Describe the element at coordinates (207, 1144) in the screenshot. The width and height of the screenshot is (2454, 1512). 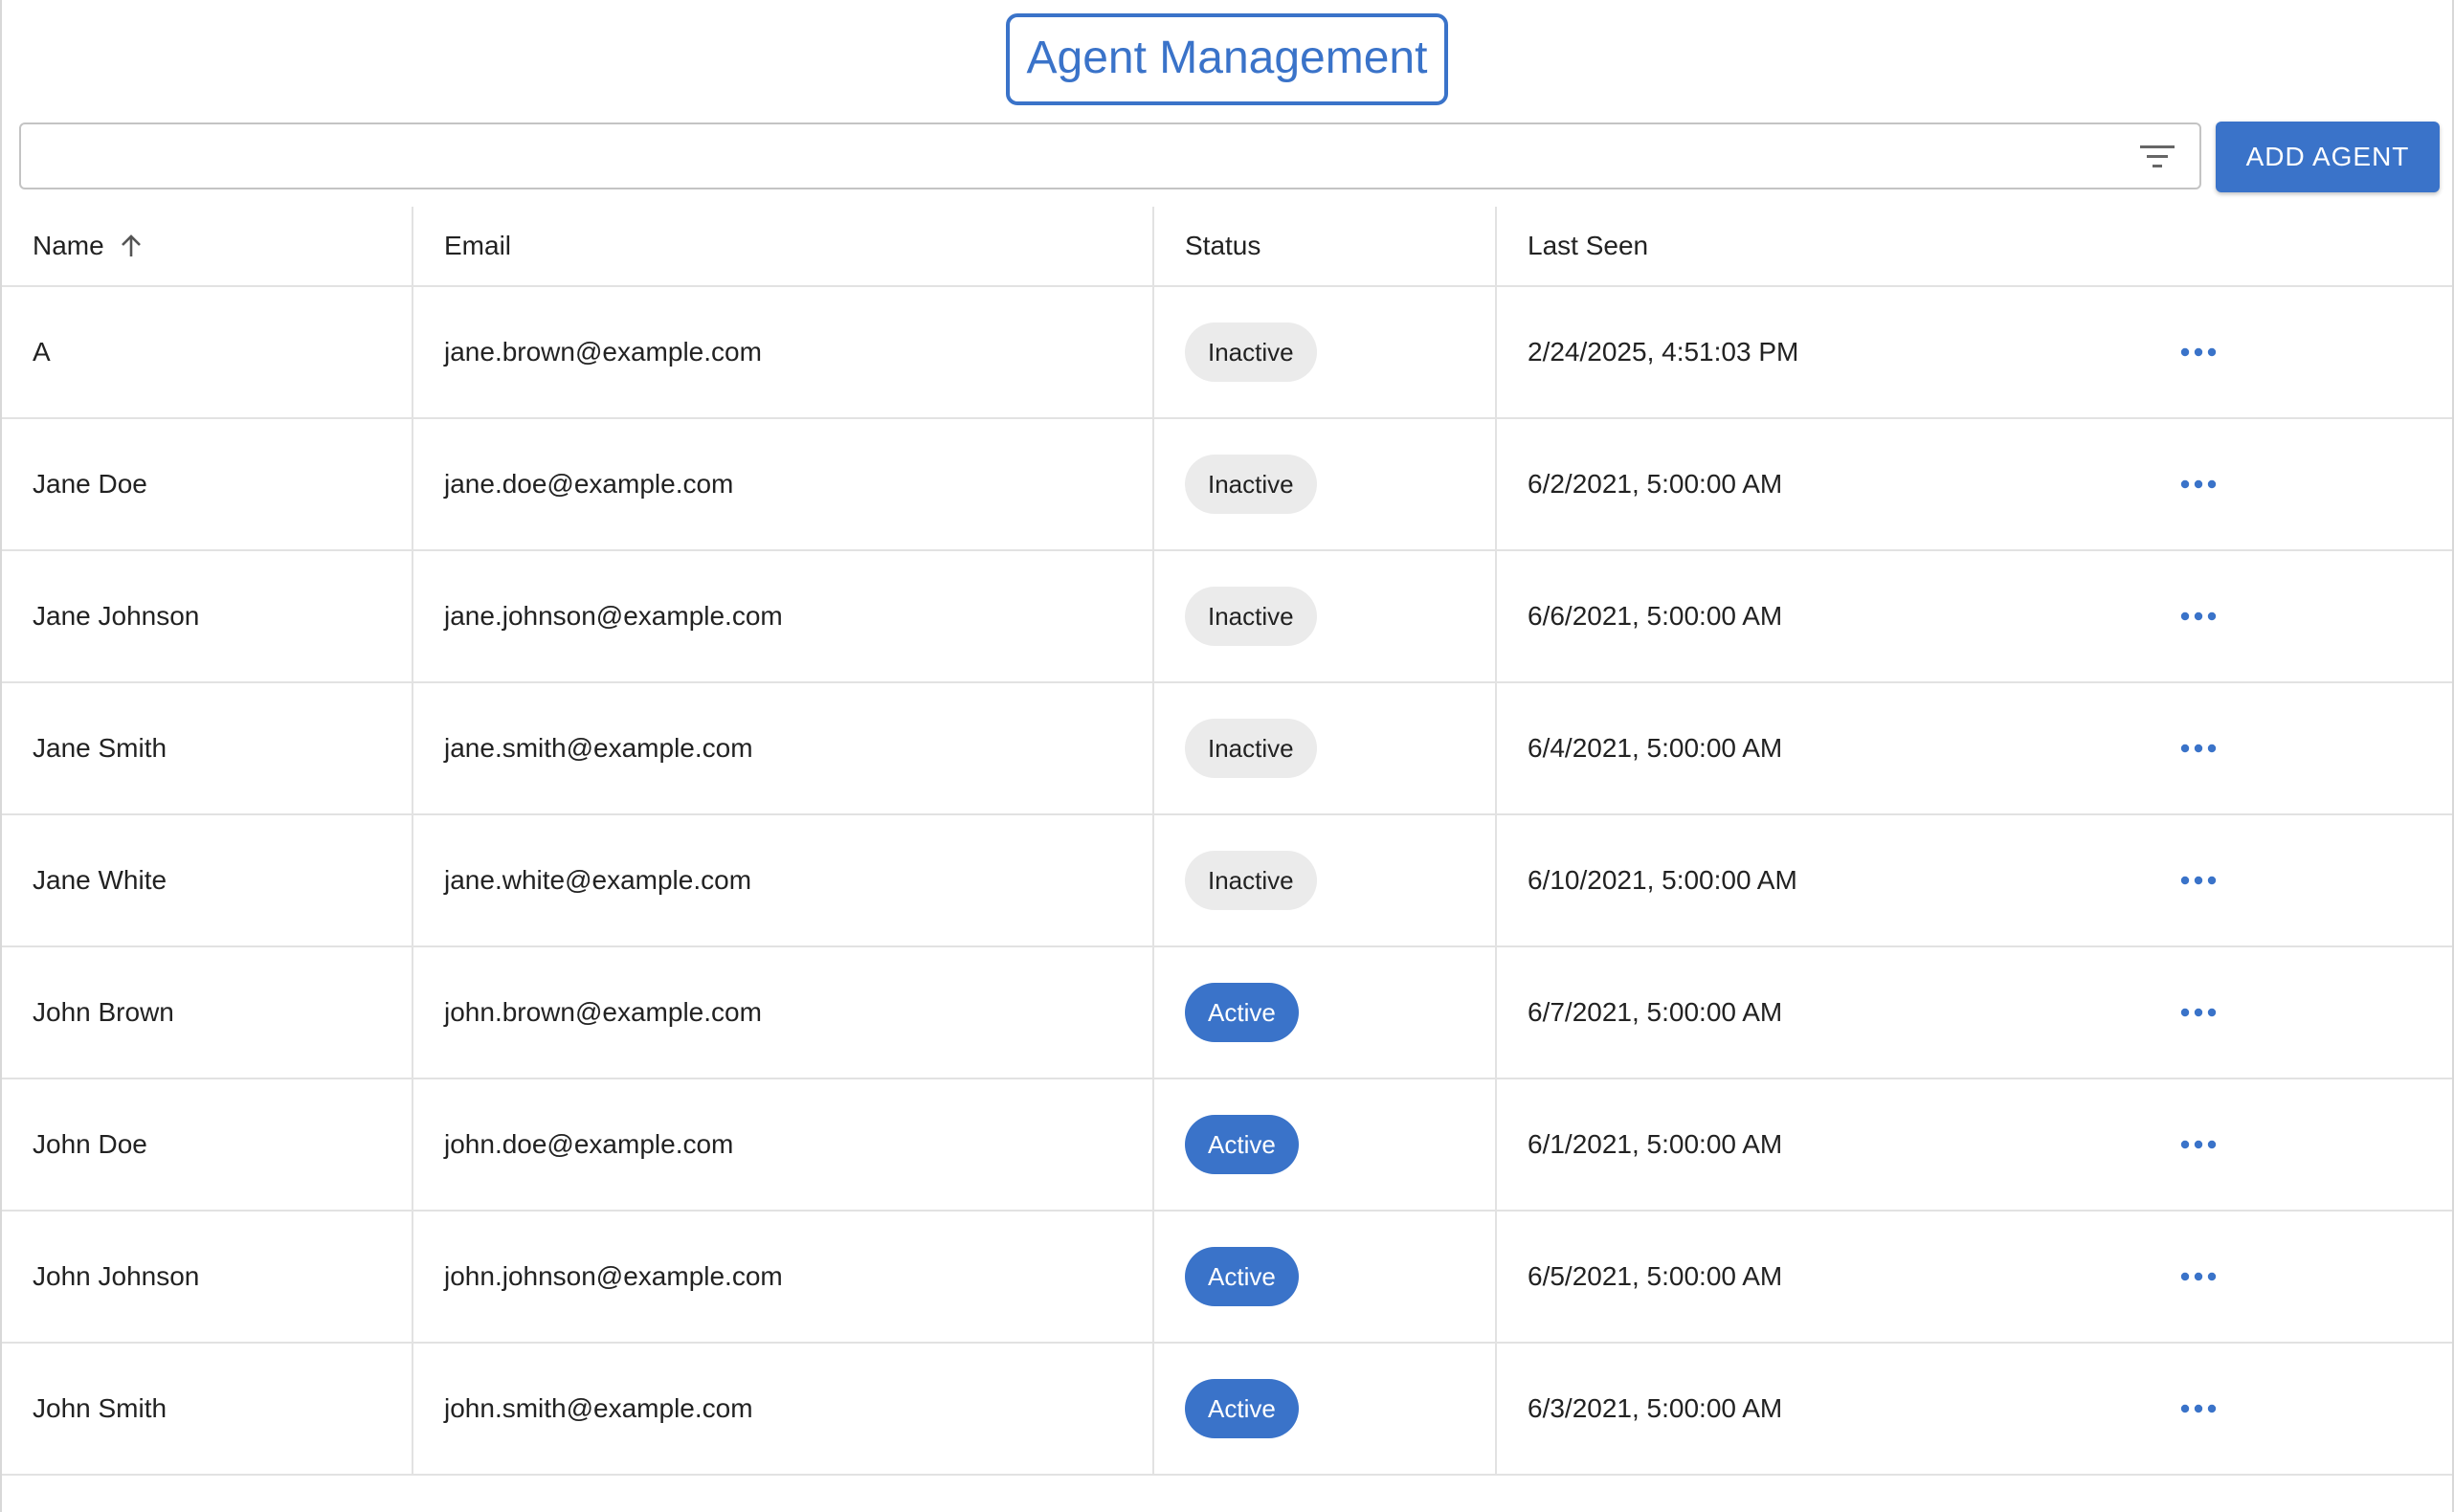
I see `cell-name: John Doe` at that location.